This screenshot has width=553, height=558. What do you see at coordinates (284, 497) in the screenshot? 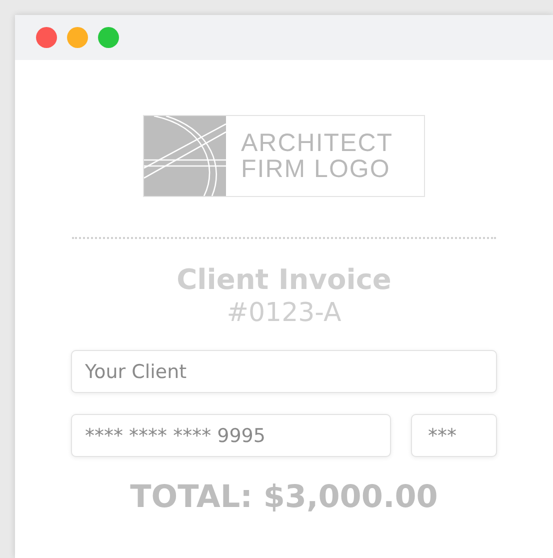
I see `total-amount: TOTAL: $3,000.00` at bounding box center [284, 497].